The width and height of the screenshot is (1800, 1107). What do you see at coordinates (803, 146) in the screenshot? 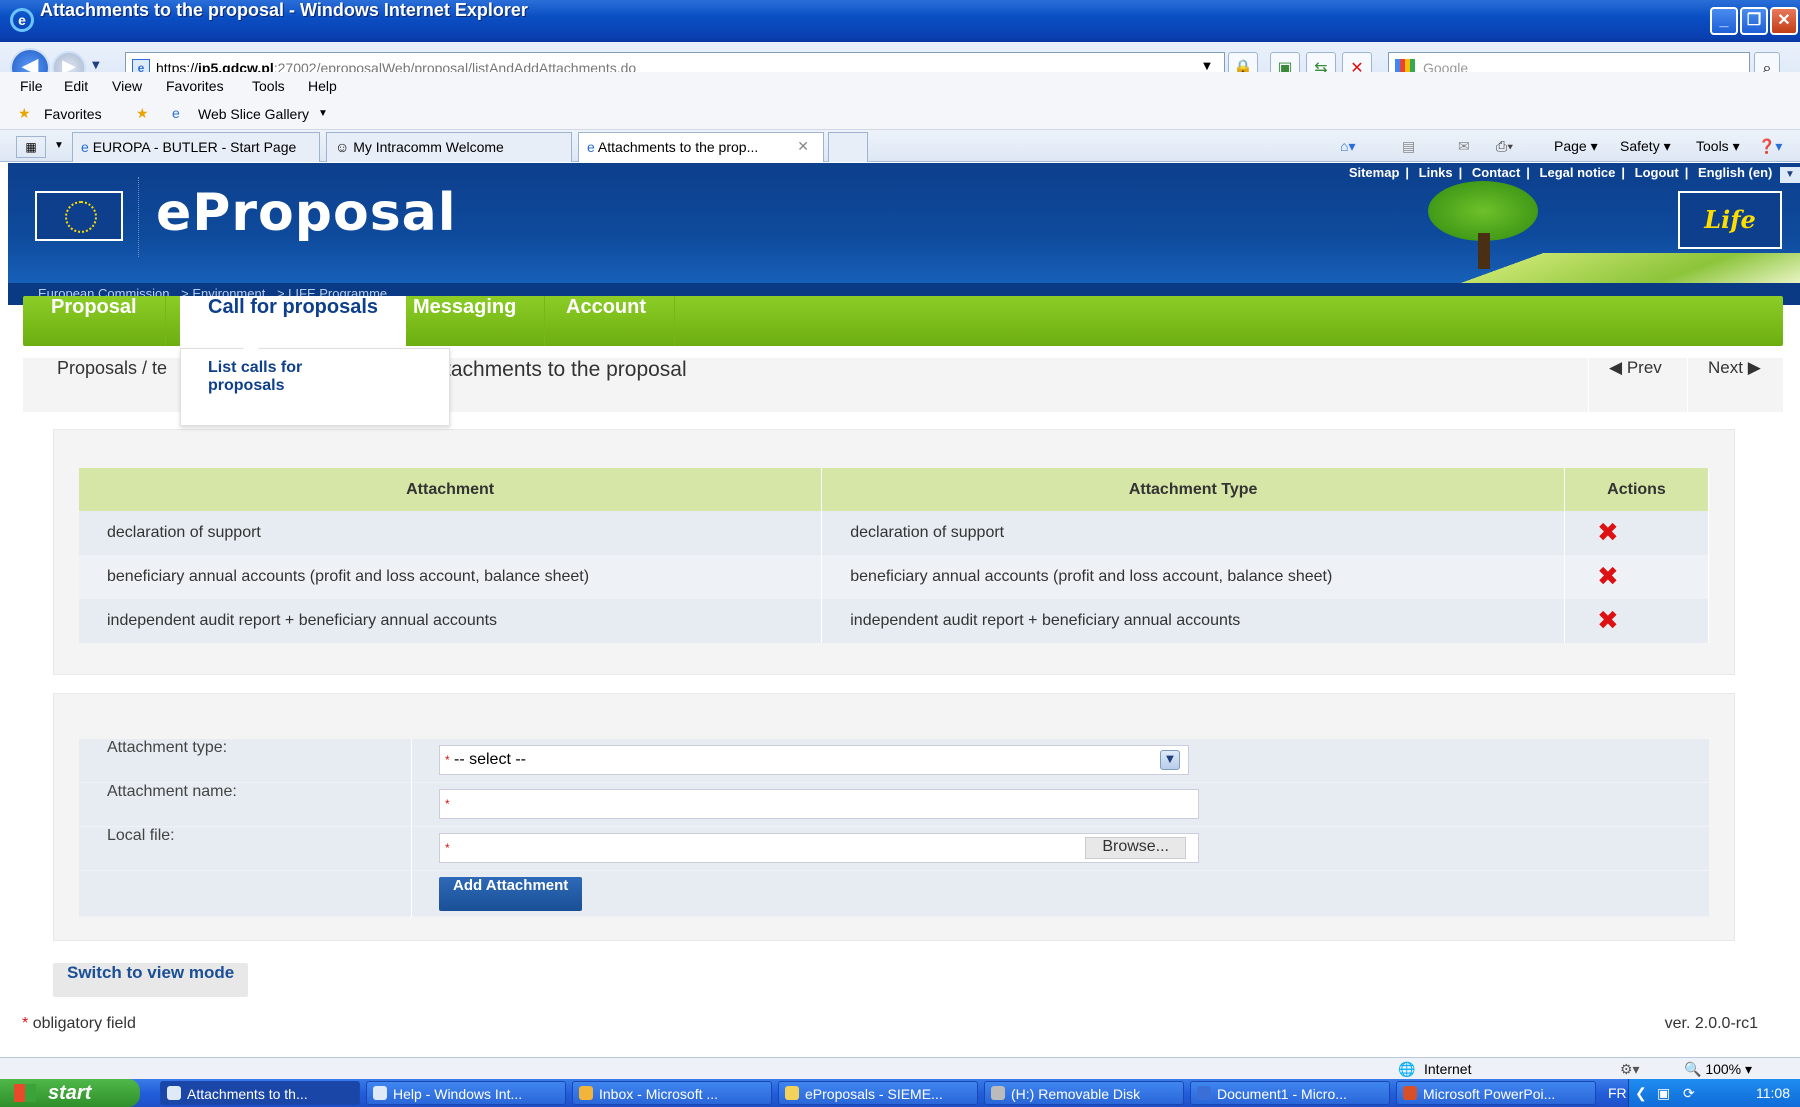
I see `tab-close-icon: ✕` at bounding box center [803, 146].